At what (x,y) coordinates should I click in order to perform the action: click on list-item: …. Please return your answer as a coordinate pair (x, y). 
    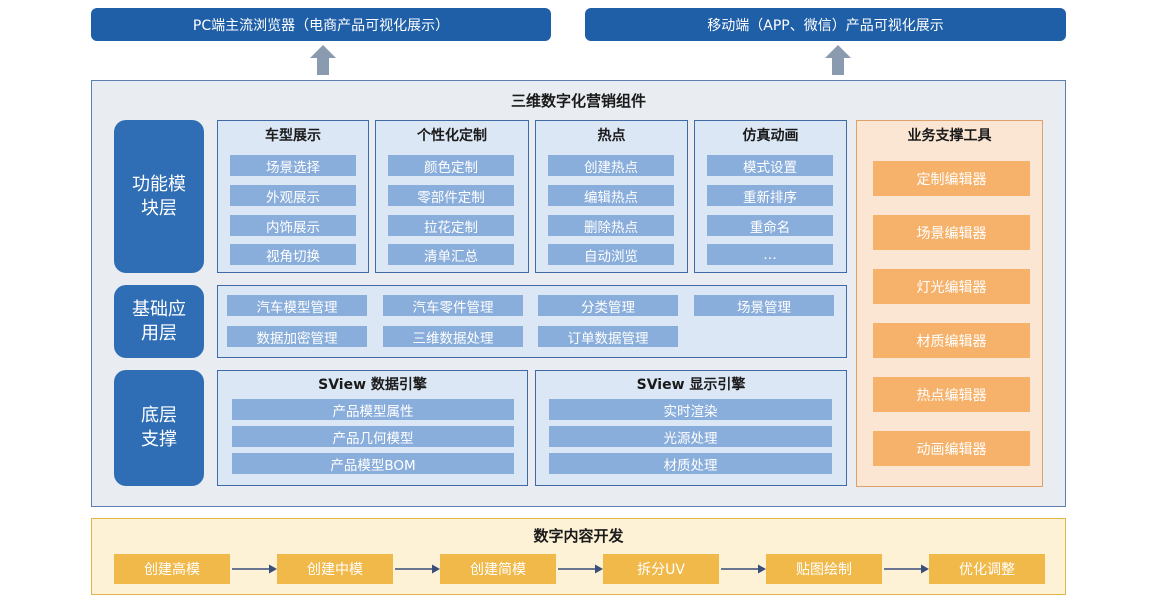
    Looking at the image, I should click on (770, 254).